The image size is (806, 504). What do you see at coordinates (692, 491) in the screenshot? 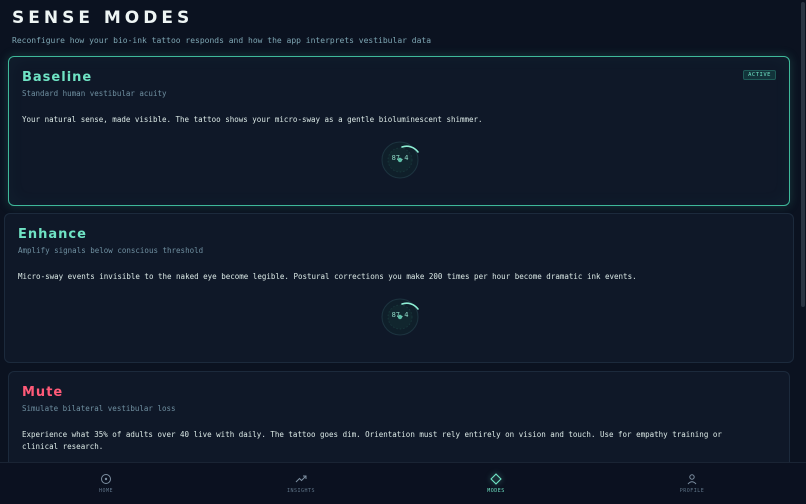
I see `nav-label: PROFILE` at bounding box center [692, 491].